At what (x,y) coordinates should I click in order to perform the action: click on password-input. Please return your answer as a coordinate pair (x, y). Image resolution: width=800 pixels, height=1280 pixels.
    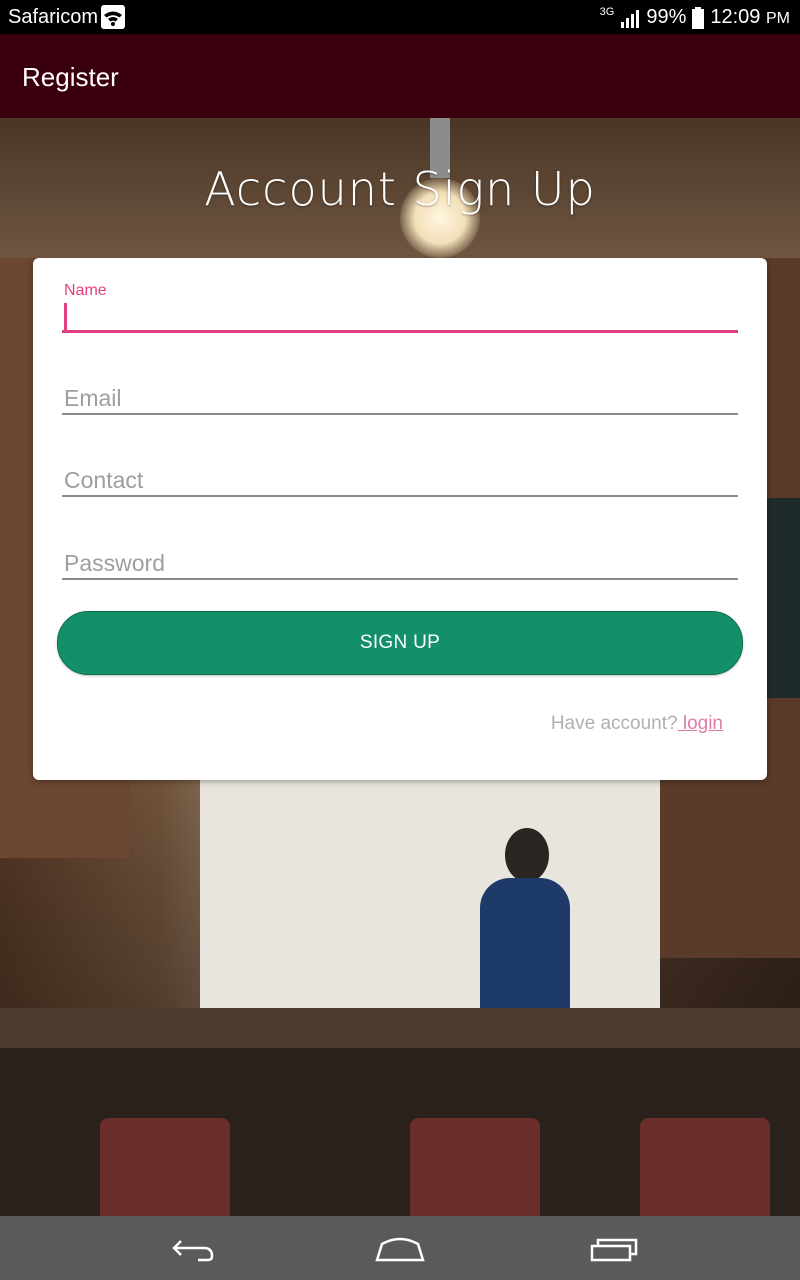
    Looking at the image, I should click on (401, 563).